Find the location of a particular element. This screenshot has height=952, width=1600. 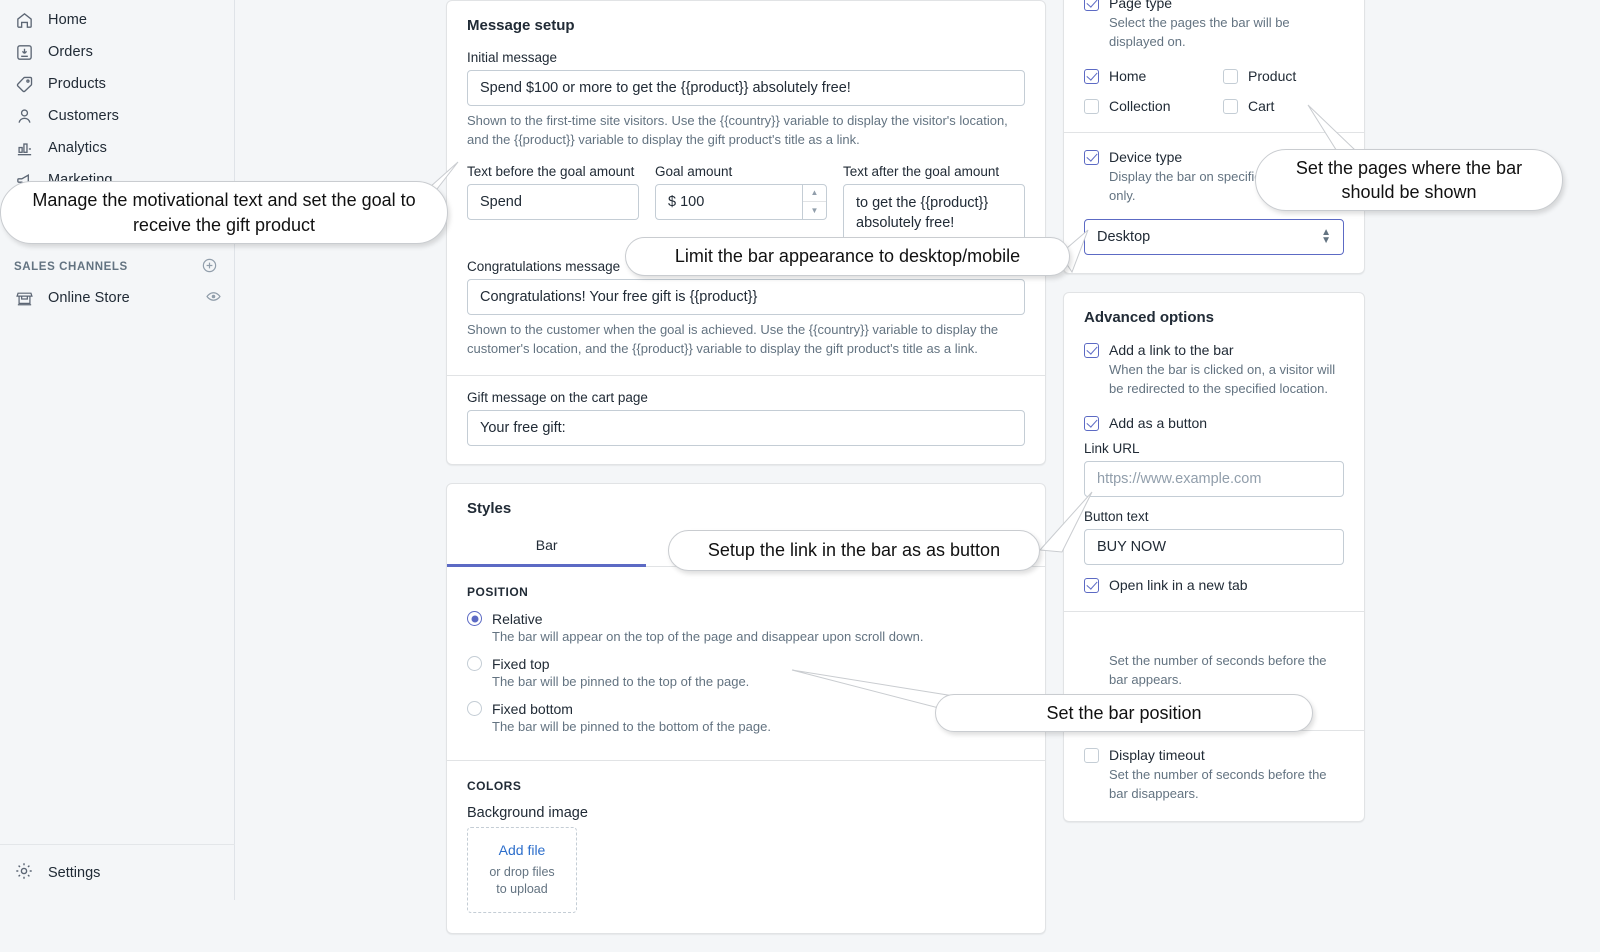

page-option-product-checkbox is located at coordinates (1230, 76).